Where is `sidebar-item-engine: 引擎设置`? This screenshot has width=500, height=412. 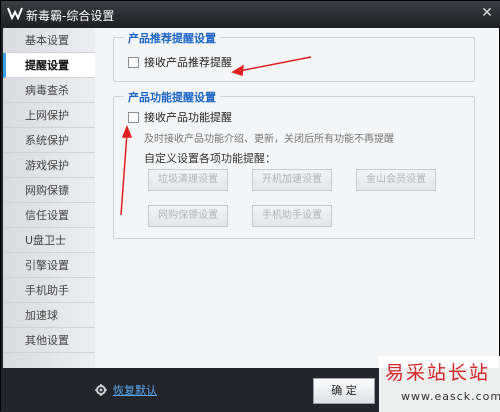
sidebar-item-engine: 引擎设置 is located at coordinates (49, 265).